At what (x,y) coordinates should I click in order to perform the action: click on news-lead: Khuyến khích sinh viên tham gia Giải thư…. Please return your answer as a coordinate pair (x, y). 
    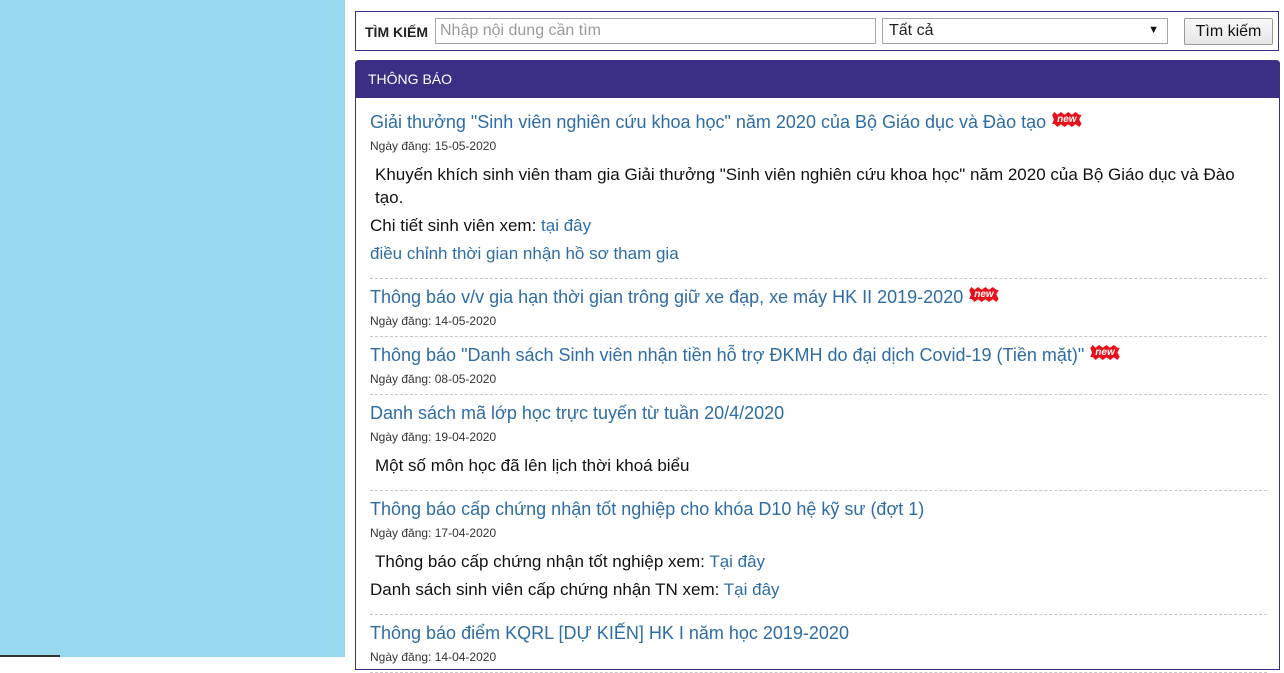
    Looking at the image, I should click on (805, 186).